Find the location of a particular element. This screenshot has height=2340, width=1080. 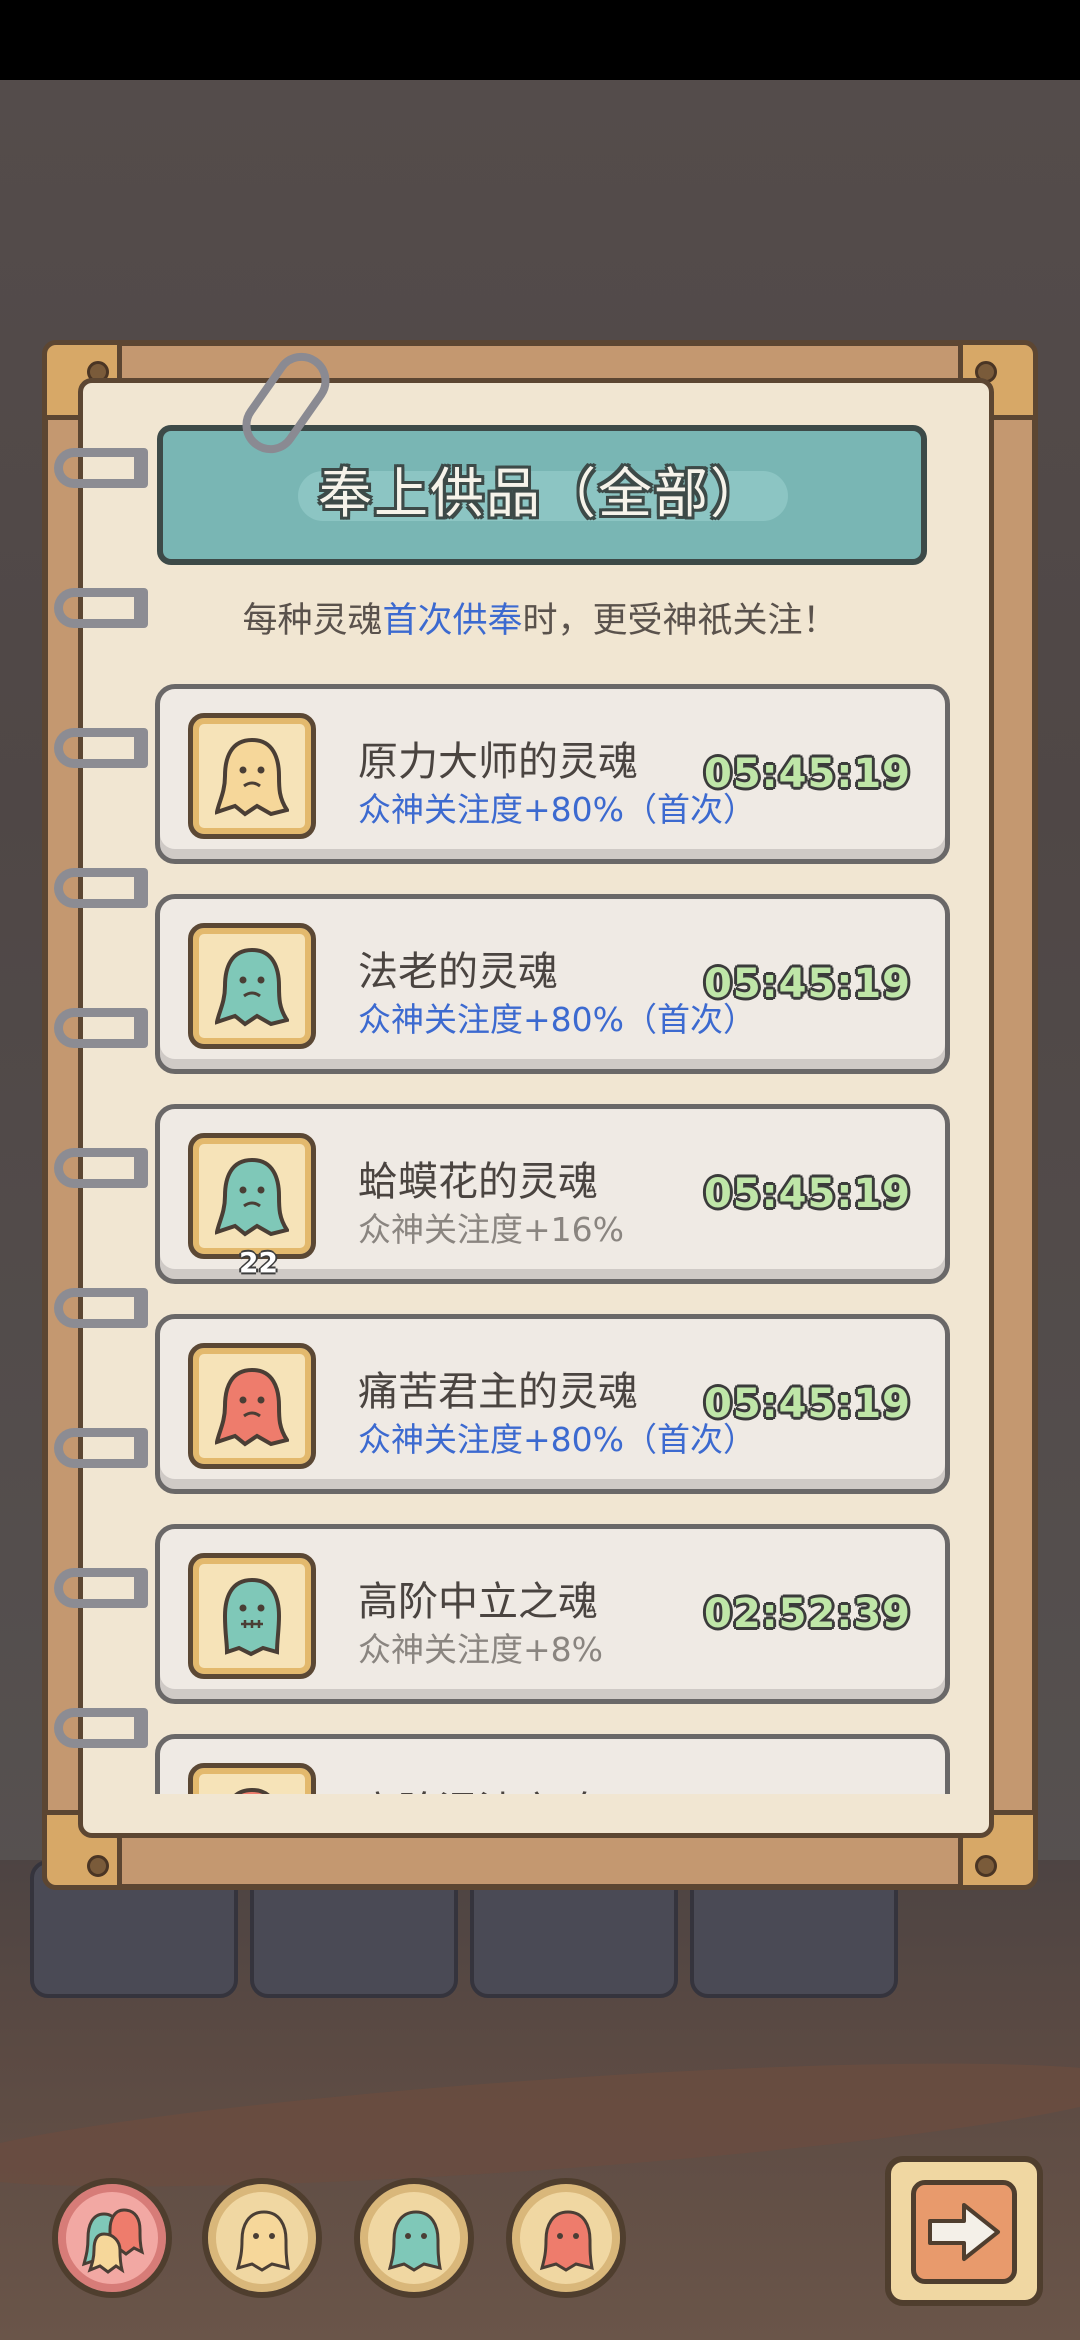

hint-highlight: 首次供奉 is located at coordinates (452, 621).